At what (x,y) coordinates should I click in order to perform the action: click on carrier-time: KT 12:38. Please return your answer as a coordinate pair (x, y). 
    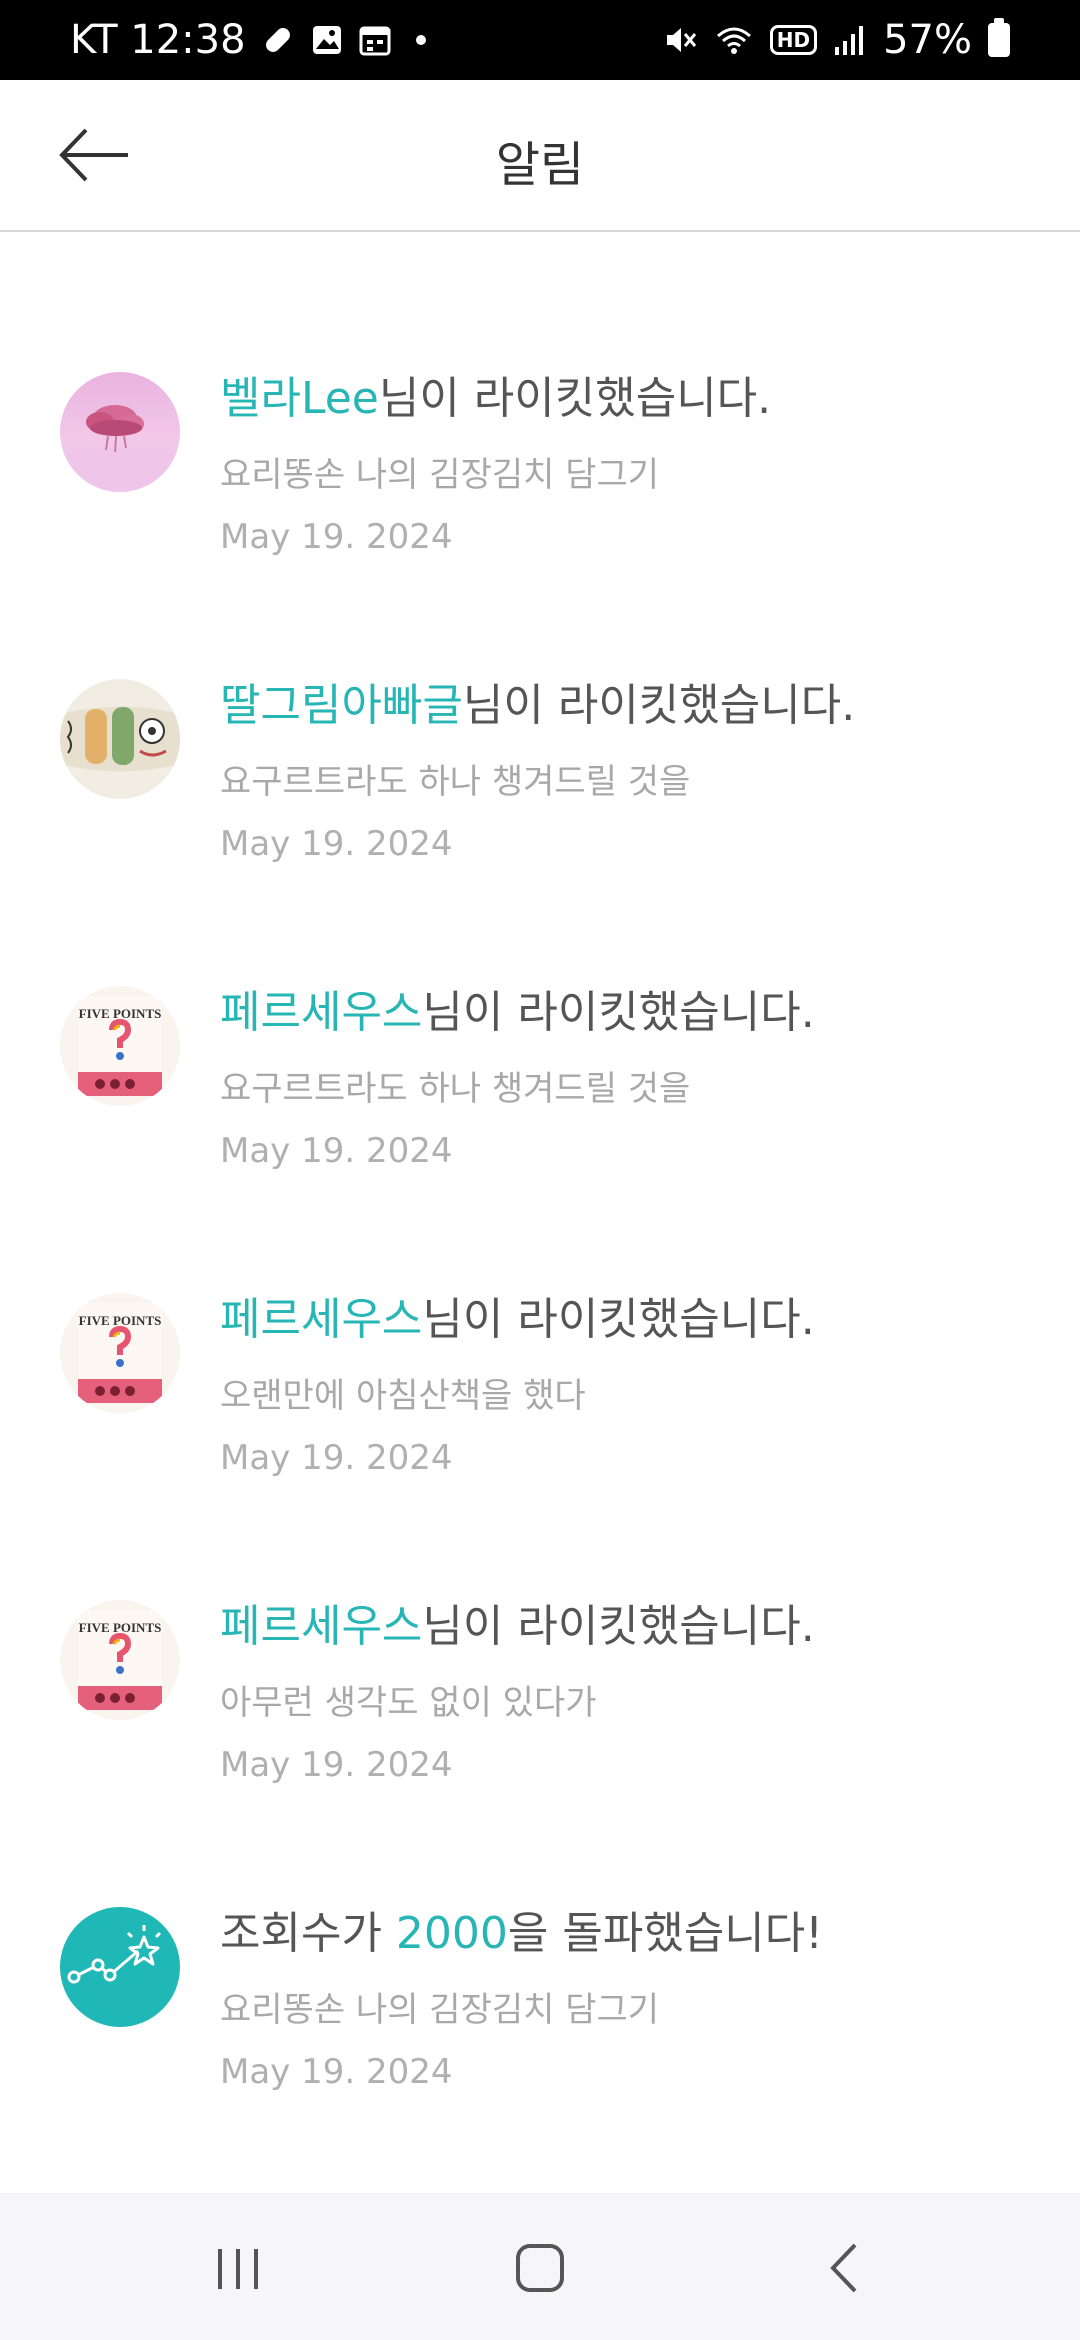
    Looking at the image, I should click on (158, 40).